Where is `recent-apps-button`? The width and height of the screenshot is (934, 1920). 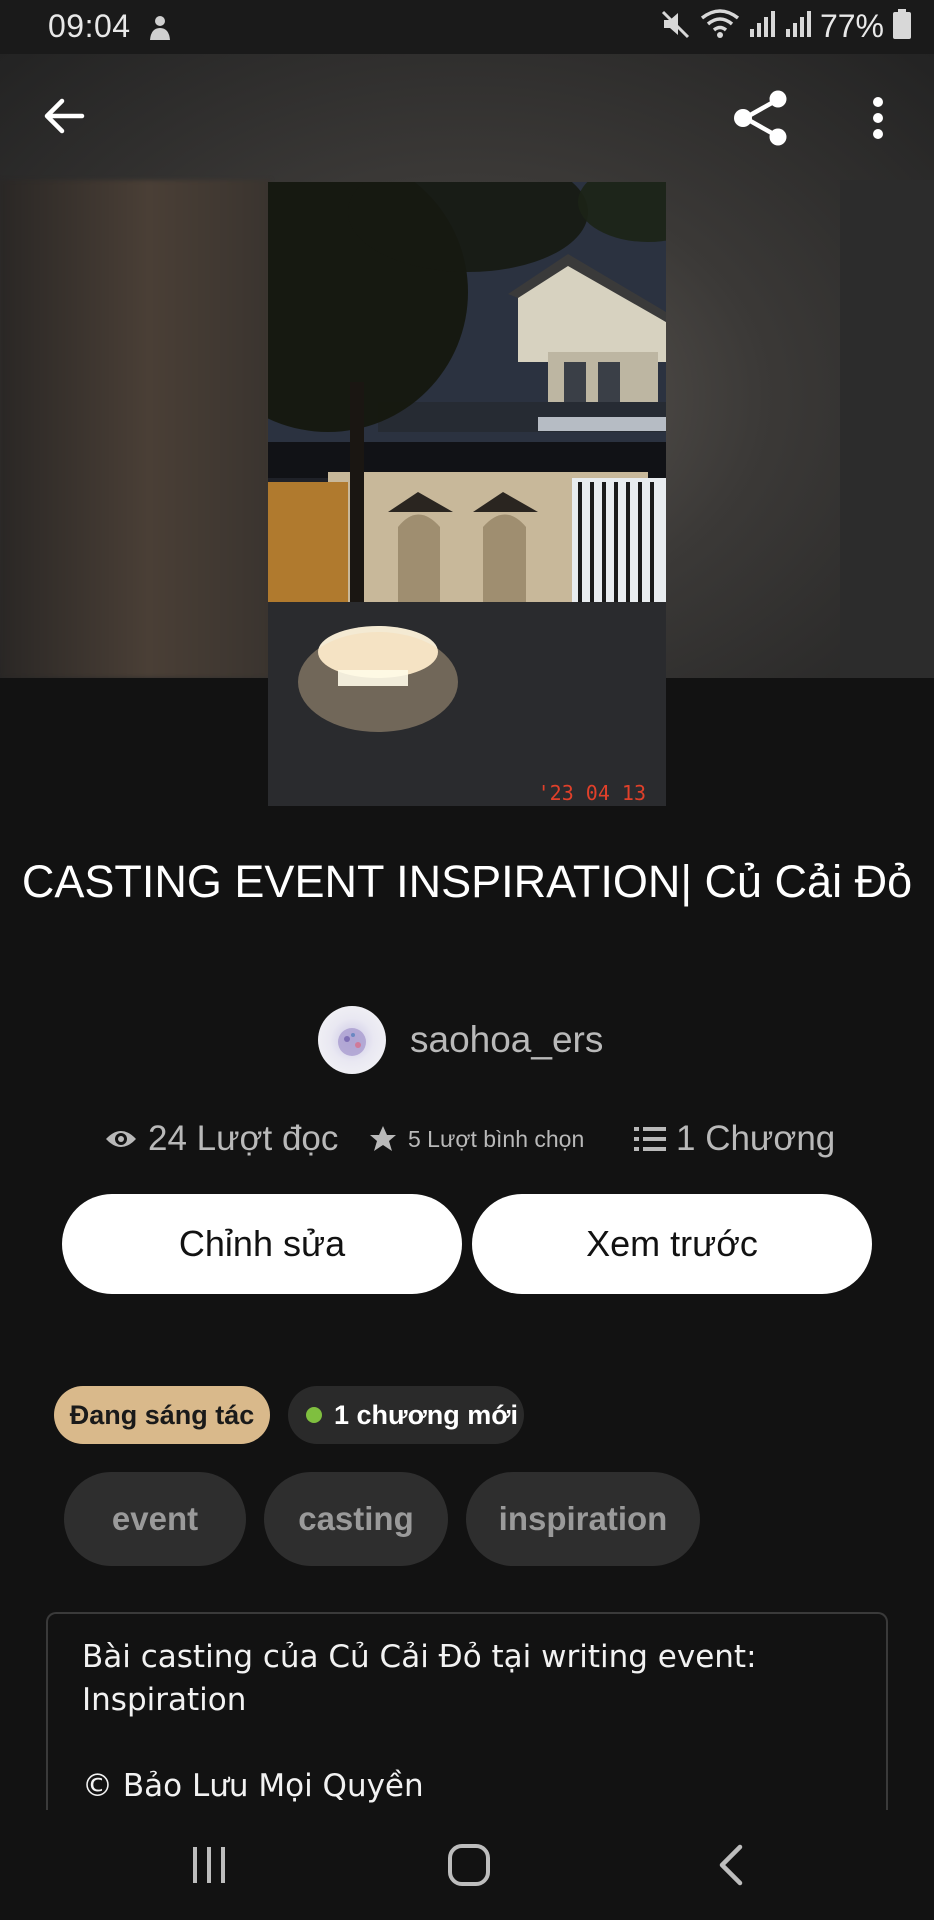 recent-apps-button is located at coordinates (209, 1865).